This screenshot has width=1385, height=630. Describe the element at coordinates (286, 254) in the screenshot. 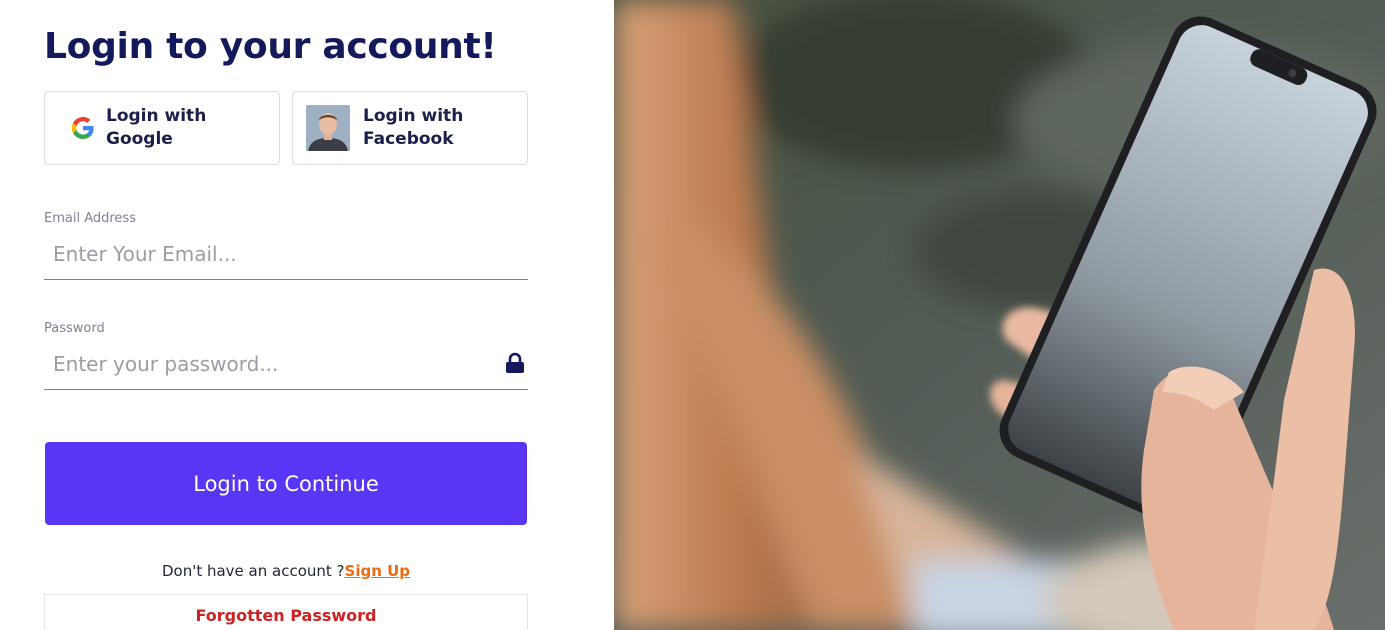

I see `email-field` at that location.